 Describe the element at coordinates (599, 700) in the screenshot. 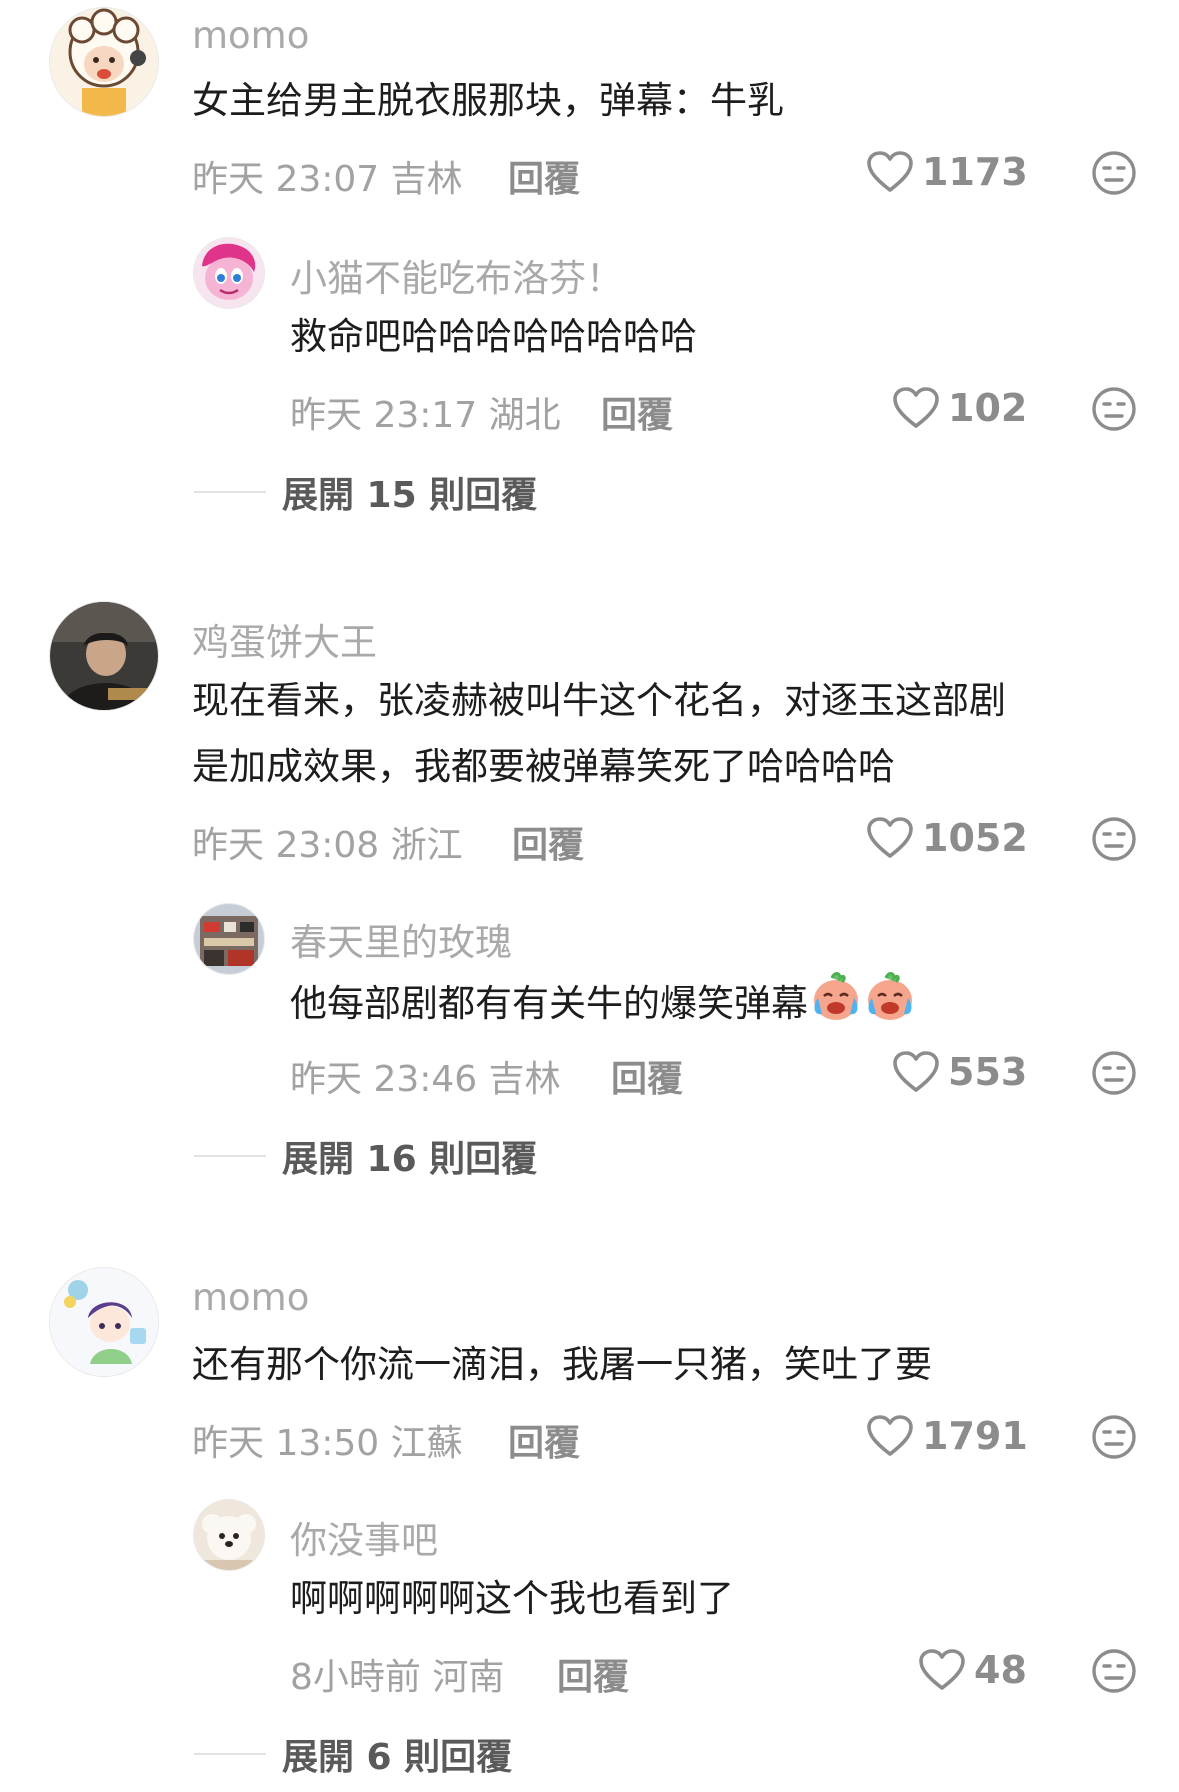

I see `comment-text-line: 现在看来，张凌赫被叫牛这个花名，对逐玉这部剧` at that location.